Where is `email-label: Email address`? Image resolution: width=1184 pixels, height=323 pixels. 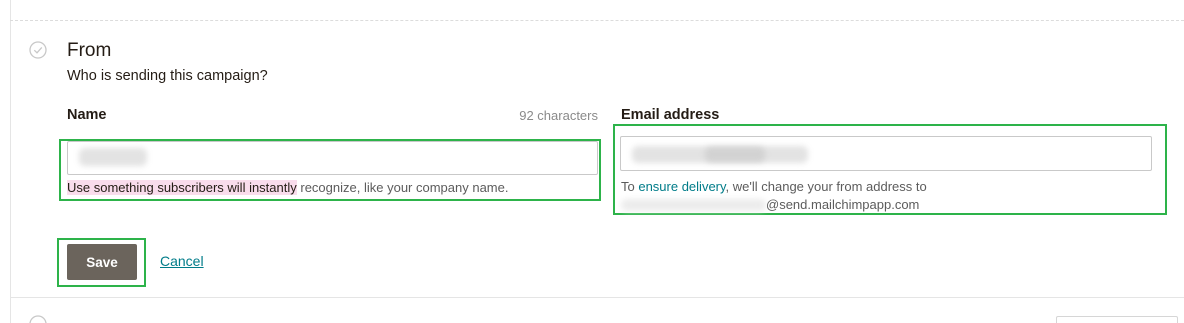 email-label: Email address is located at coordinates (670, 115).